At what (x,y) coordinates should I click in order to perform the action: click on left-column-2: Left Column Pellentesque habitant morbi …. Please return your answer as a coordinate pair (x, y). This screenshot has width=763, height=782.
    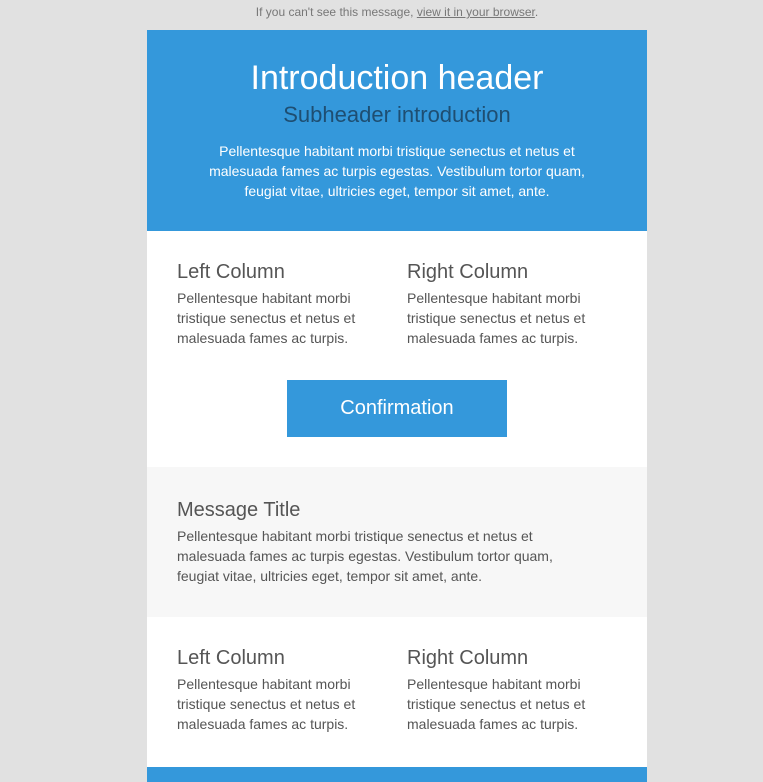
    Looking at the image, I should click on (277, 690).